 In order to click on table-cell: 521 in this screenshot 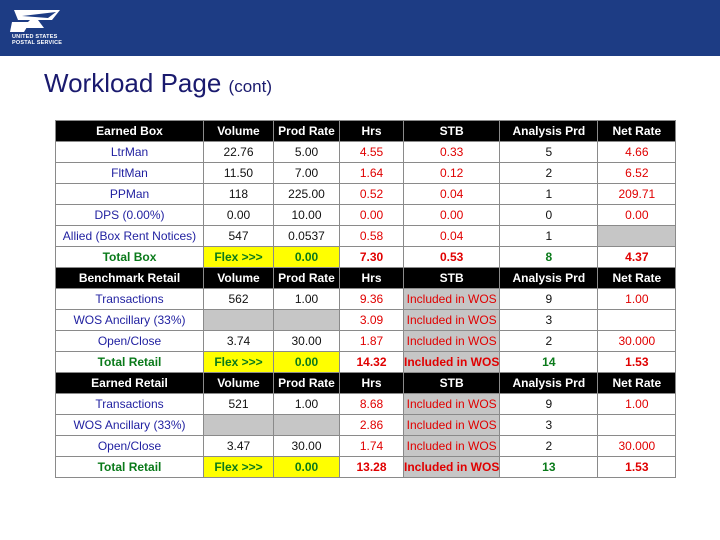, I will do `click(238, 404)`.